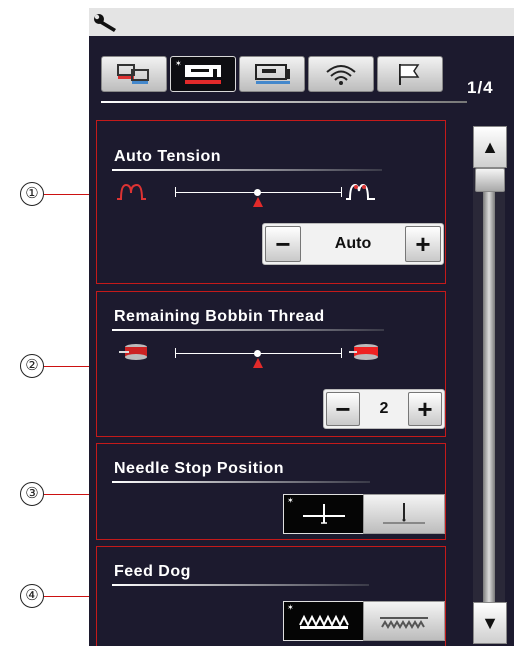 The width and height of the screenshot is (514, 646). I want to click on needle-stop-up-button: ✶, so click(324, 514).